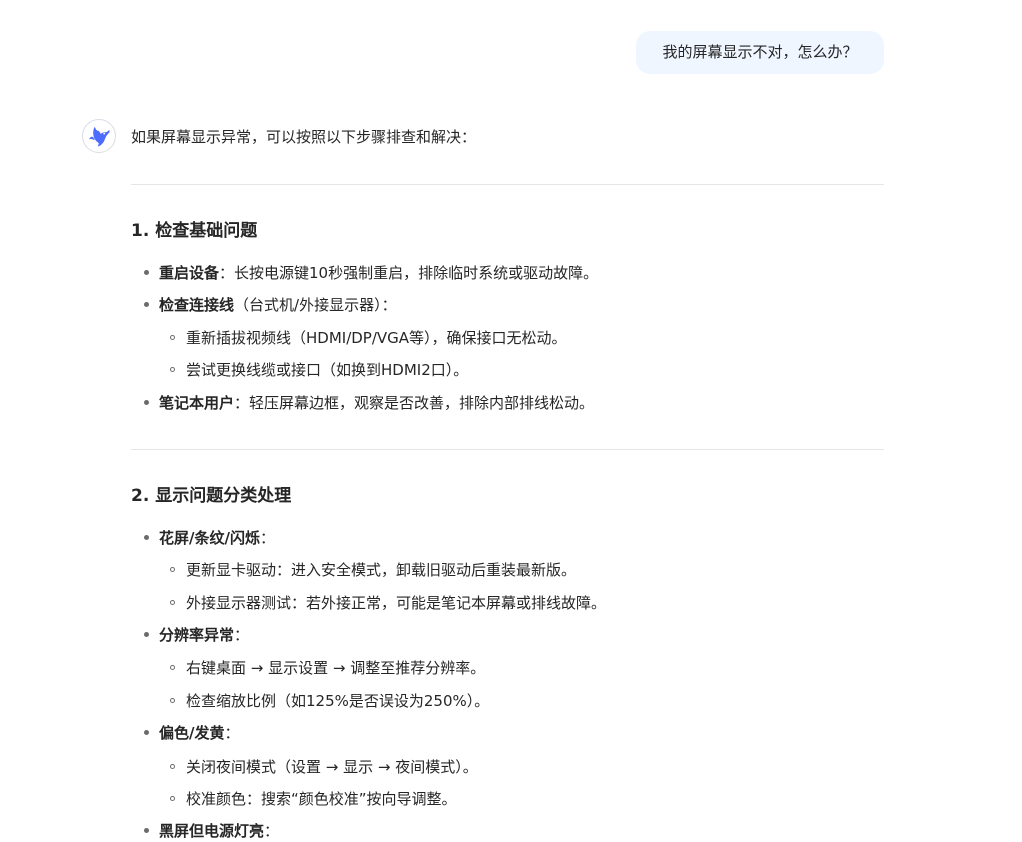 The width and height of the screenshot is (1022, 842). Describe the element at coordinates (376, 338) in the screenshot. I see `sub-list-item: 重新插拔视频线（HDMI/DP/VGA等），确保接口无松动。` at that location.